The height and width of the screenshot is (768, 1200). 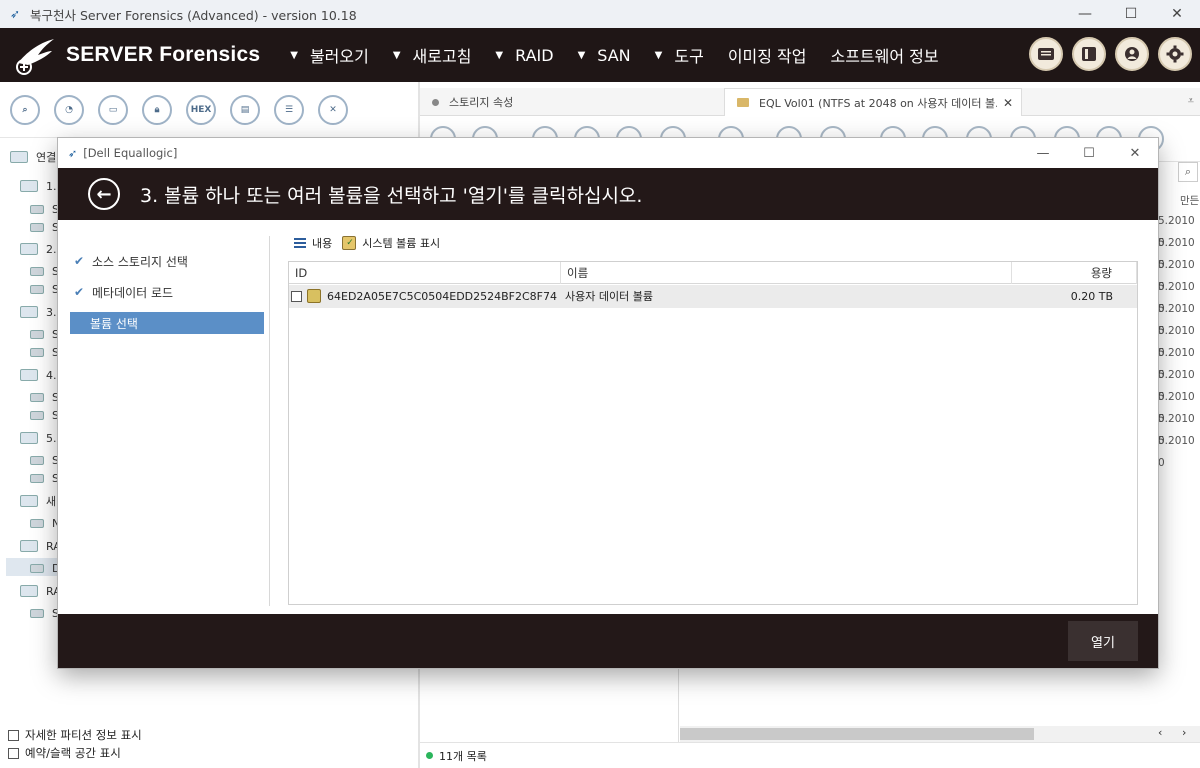 What do you see at coordinates (1131, 14) in the screenshot?
I see `maximize-button: ☐` at bounding box center [1131, 14].